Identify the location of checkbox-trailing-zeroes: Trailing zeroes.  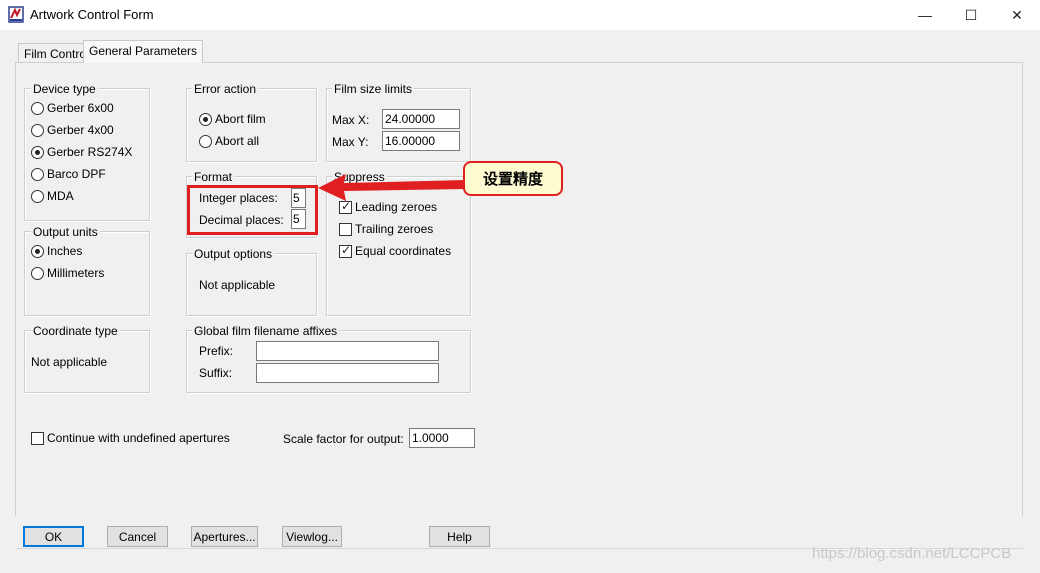
(386, 229).